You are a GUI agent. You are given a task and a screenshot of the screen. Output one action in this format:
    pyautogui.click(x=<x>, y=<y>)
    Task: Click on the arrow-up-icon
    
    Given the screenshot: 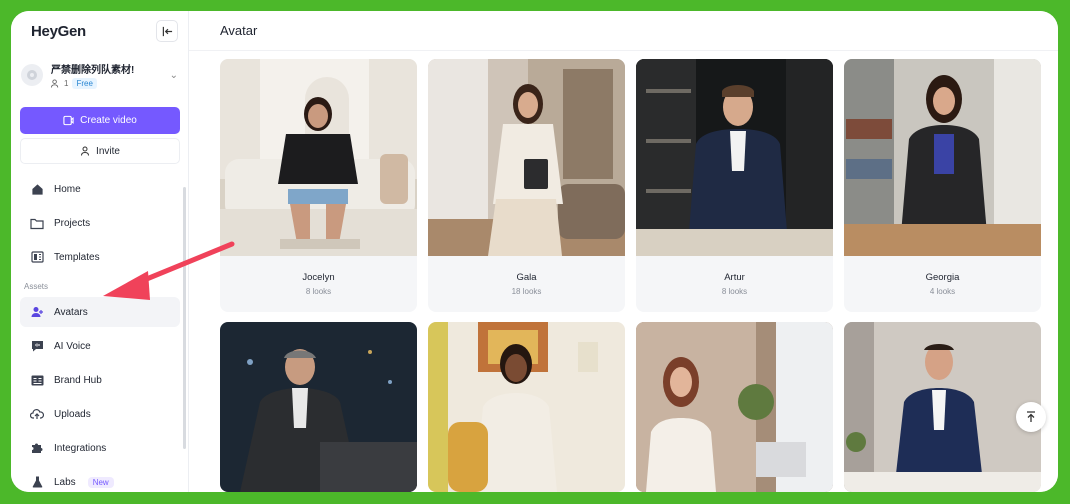 What is the action you would take?
    pyautogui.click(x=1031, y=416)
    